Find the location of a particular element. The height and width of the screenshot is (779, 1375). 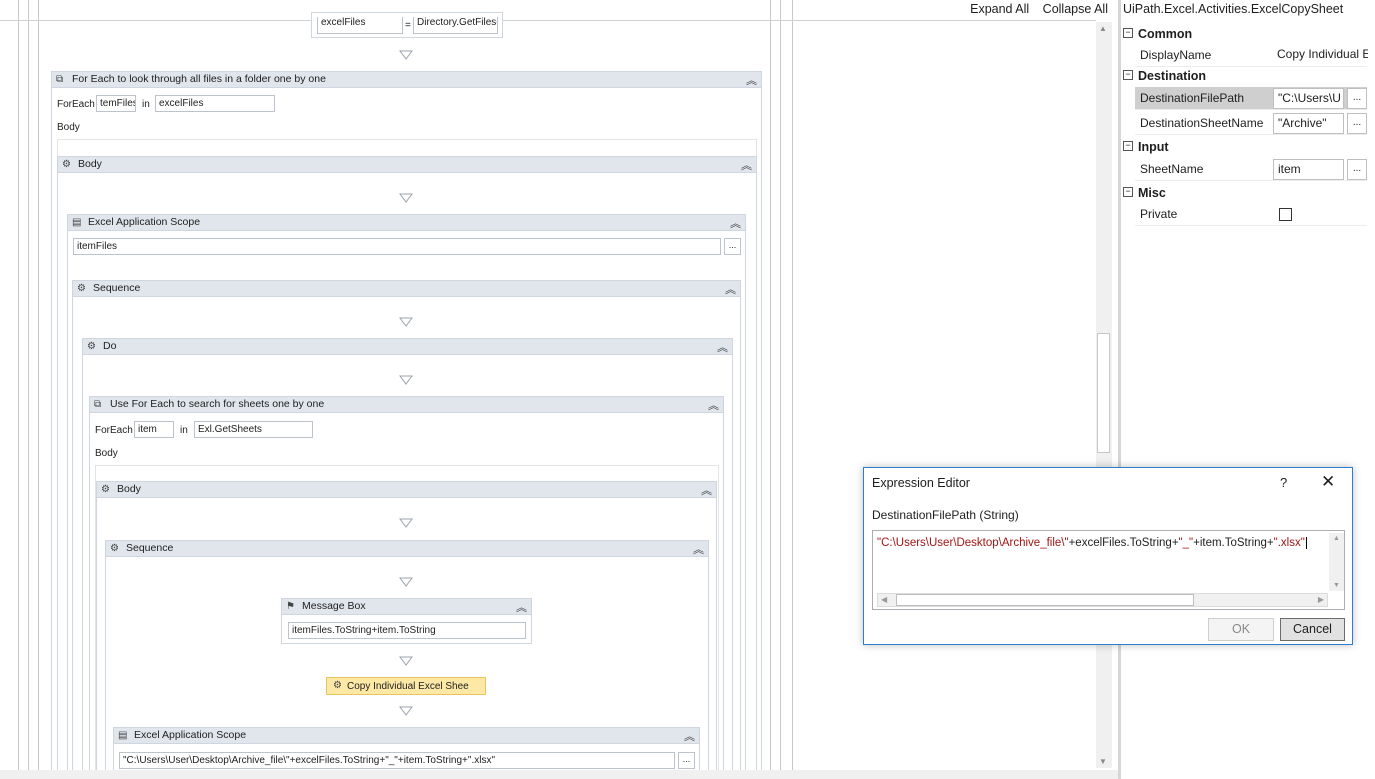

message-box-icon: ⚑ is located at coordinates (290, 606).